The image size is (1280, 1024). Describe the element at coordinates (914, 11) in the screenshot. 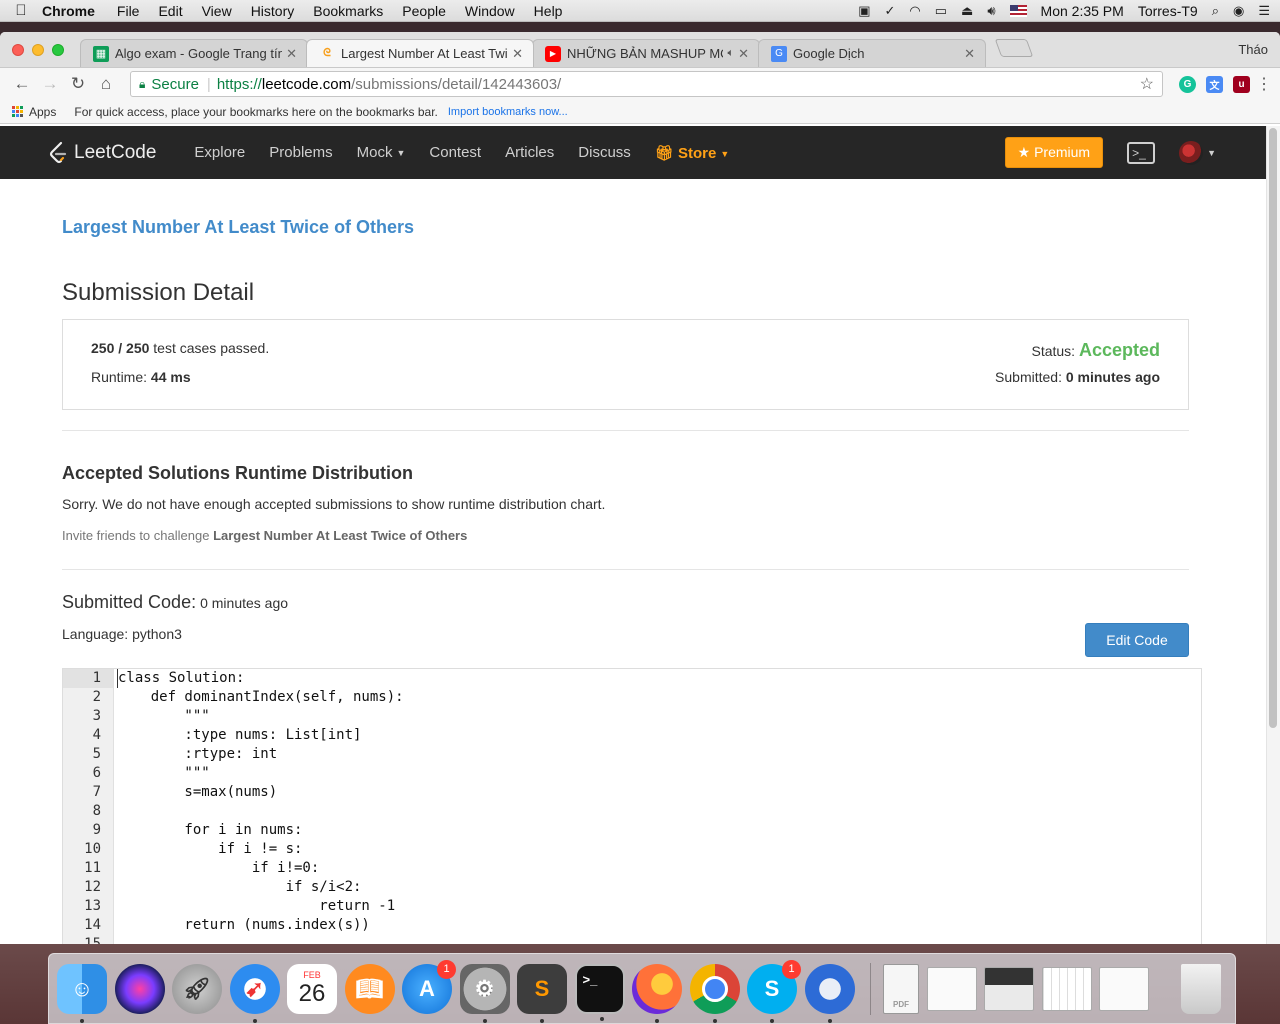

I see `wifi-icon: ◠` at that location.